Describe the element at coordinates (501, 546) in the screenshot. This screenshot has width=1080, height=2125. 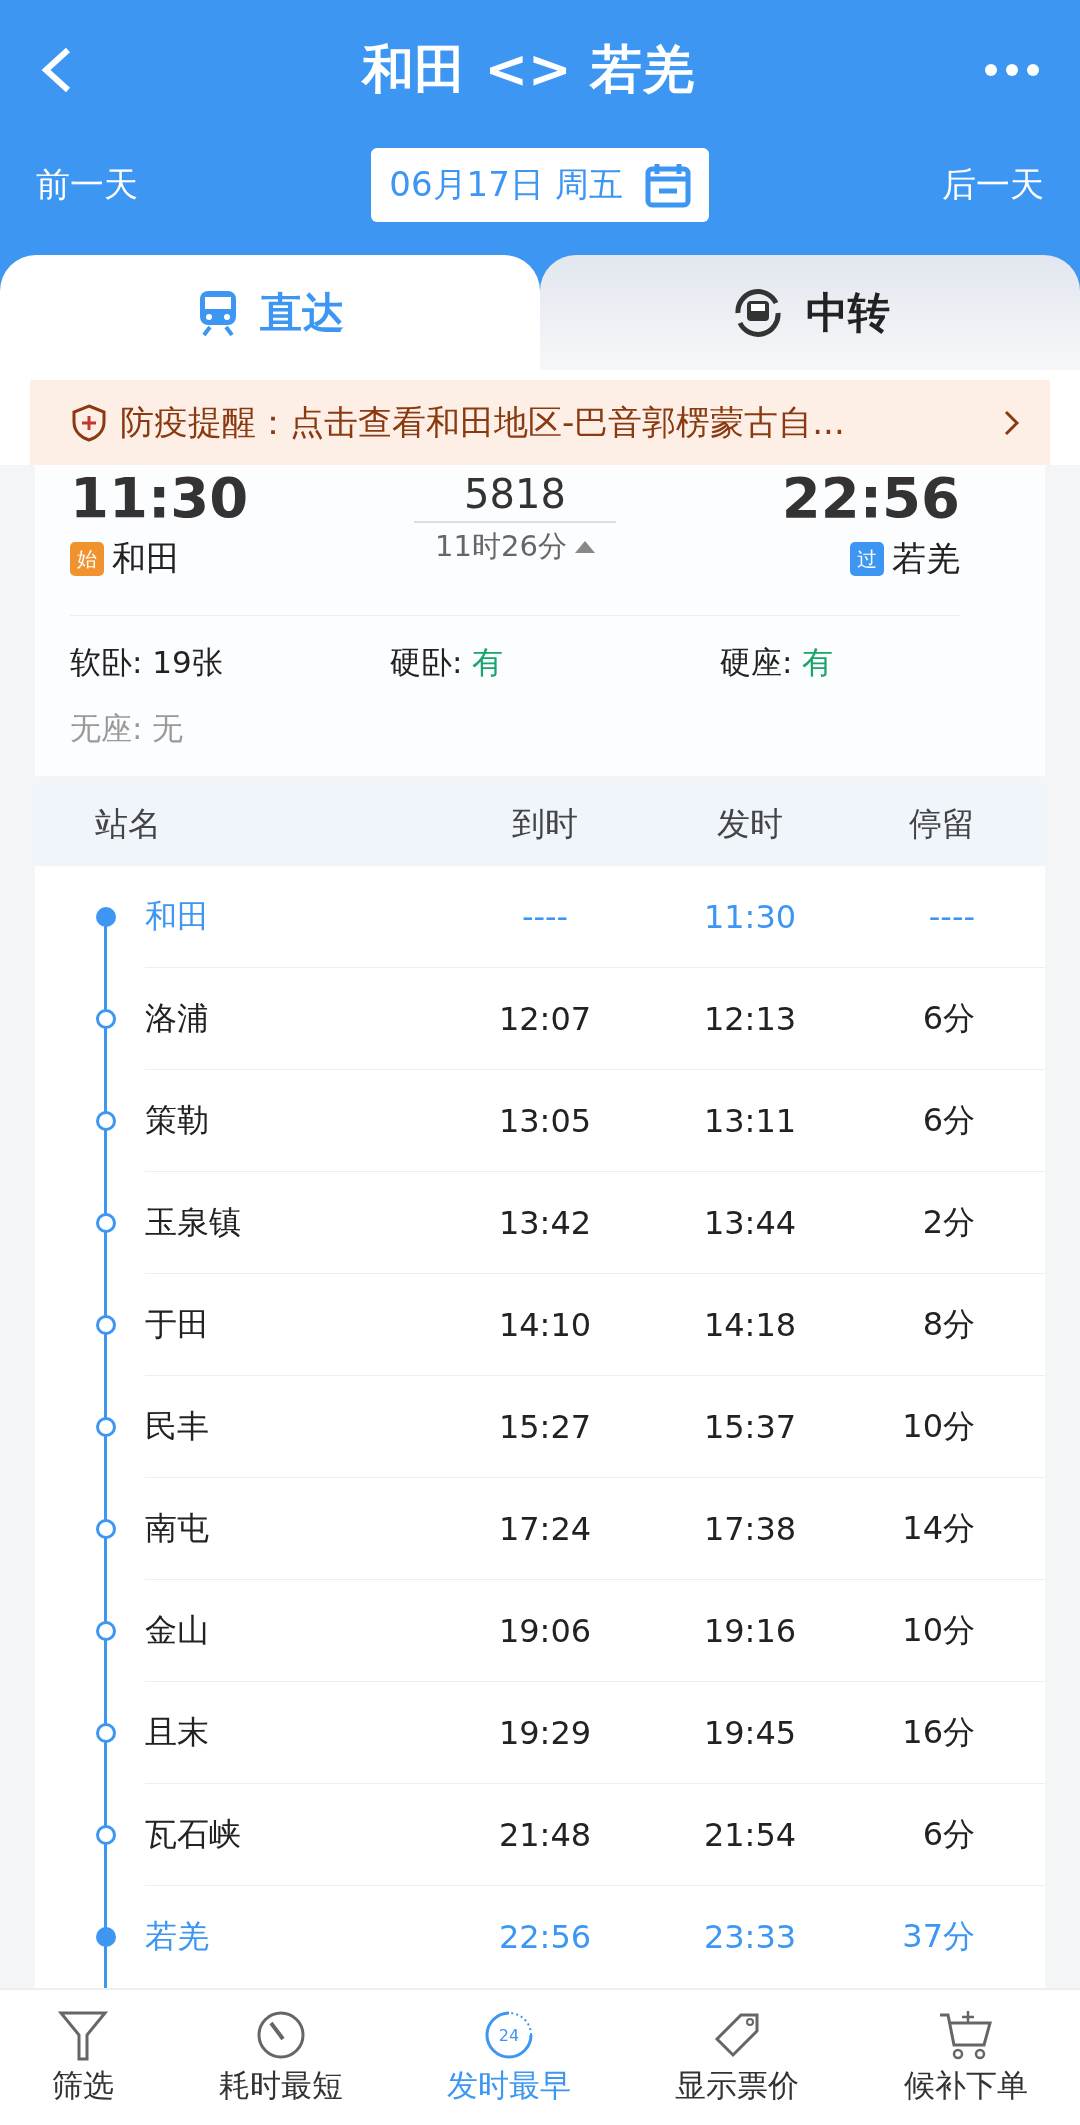
I see `duration: 11时26分` at that location.